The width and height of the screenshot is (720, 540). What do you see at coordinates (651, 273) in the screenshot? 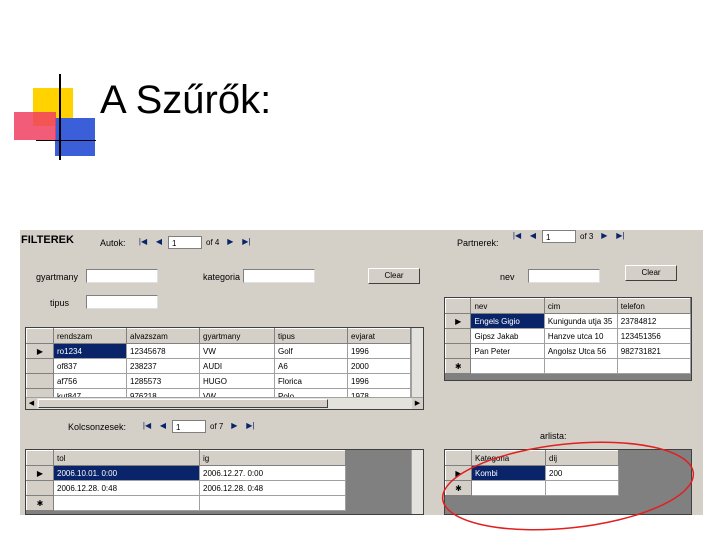
I see `clear-partner-button: Clear` at bounding box center [651, 273].